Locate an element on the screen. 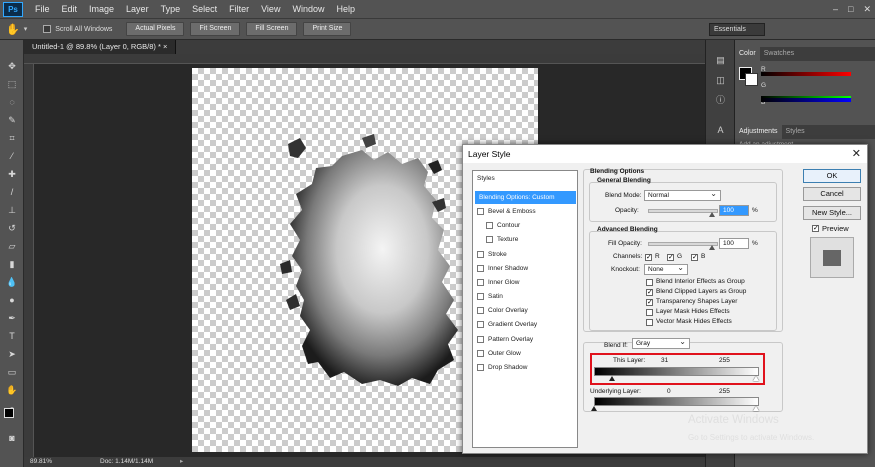 The image size is (875, 467). opacity-input: 100 is located at coordinates (734, 210).